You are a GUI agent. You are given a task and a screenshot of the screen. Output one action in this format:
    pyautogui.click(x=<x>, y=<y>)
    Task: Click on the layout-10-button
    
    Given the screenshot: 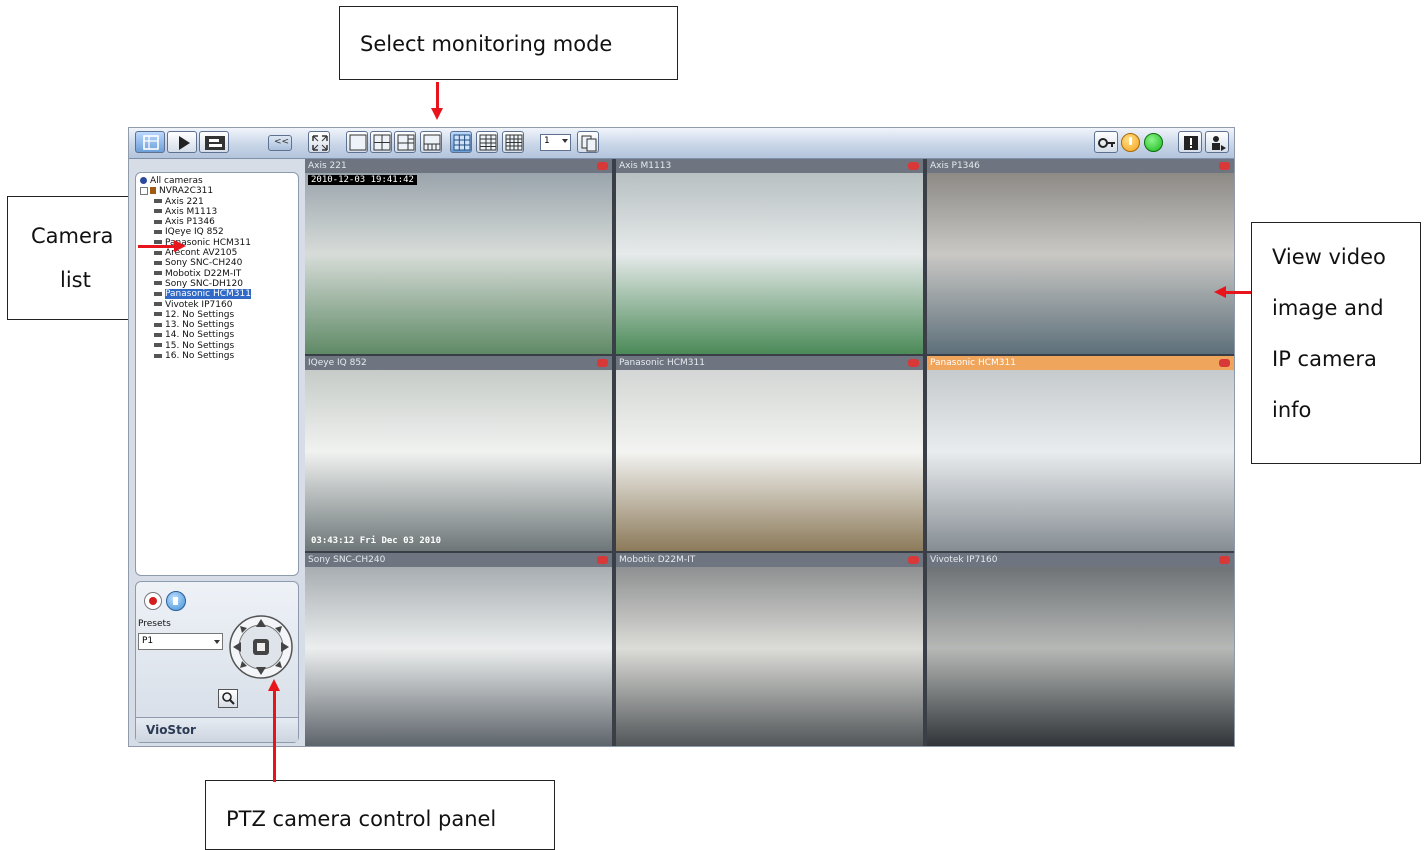 What is the action you would take?
    pyautogui.click(x=487, y=142)
    